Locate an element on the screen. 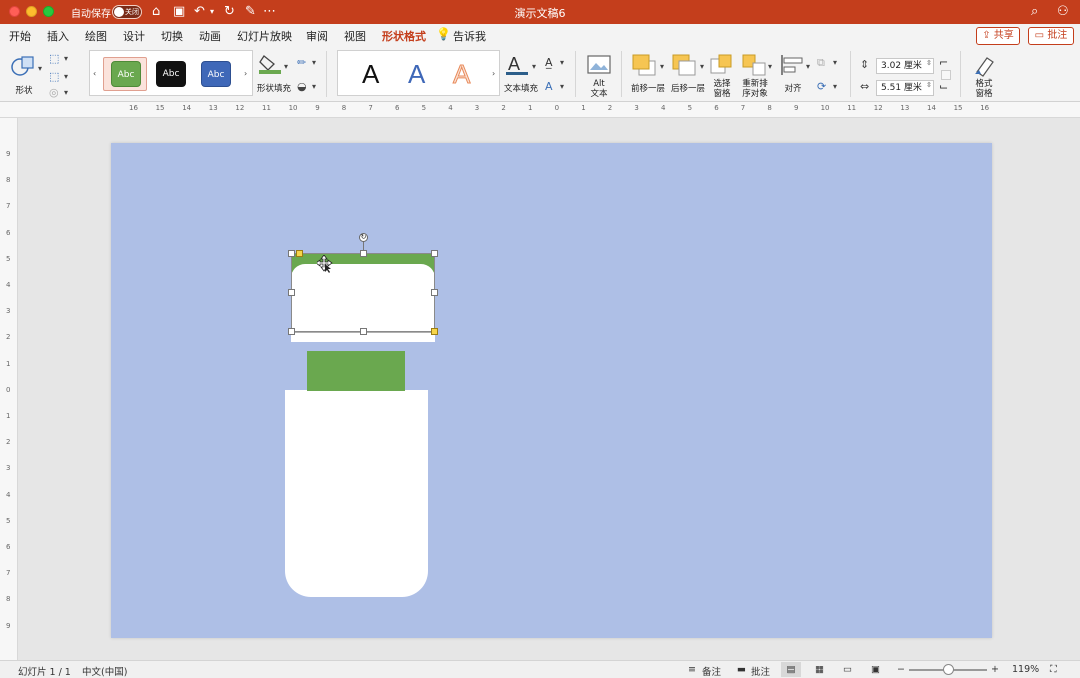 This screenshot has width=1080, height=678. format-pane-button: 格式 窗格 is located at coordinates (984, 74).